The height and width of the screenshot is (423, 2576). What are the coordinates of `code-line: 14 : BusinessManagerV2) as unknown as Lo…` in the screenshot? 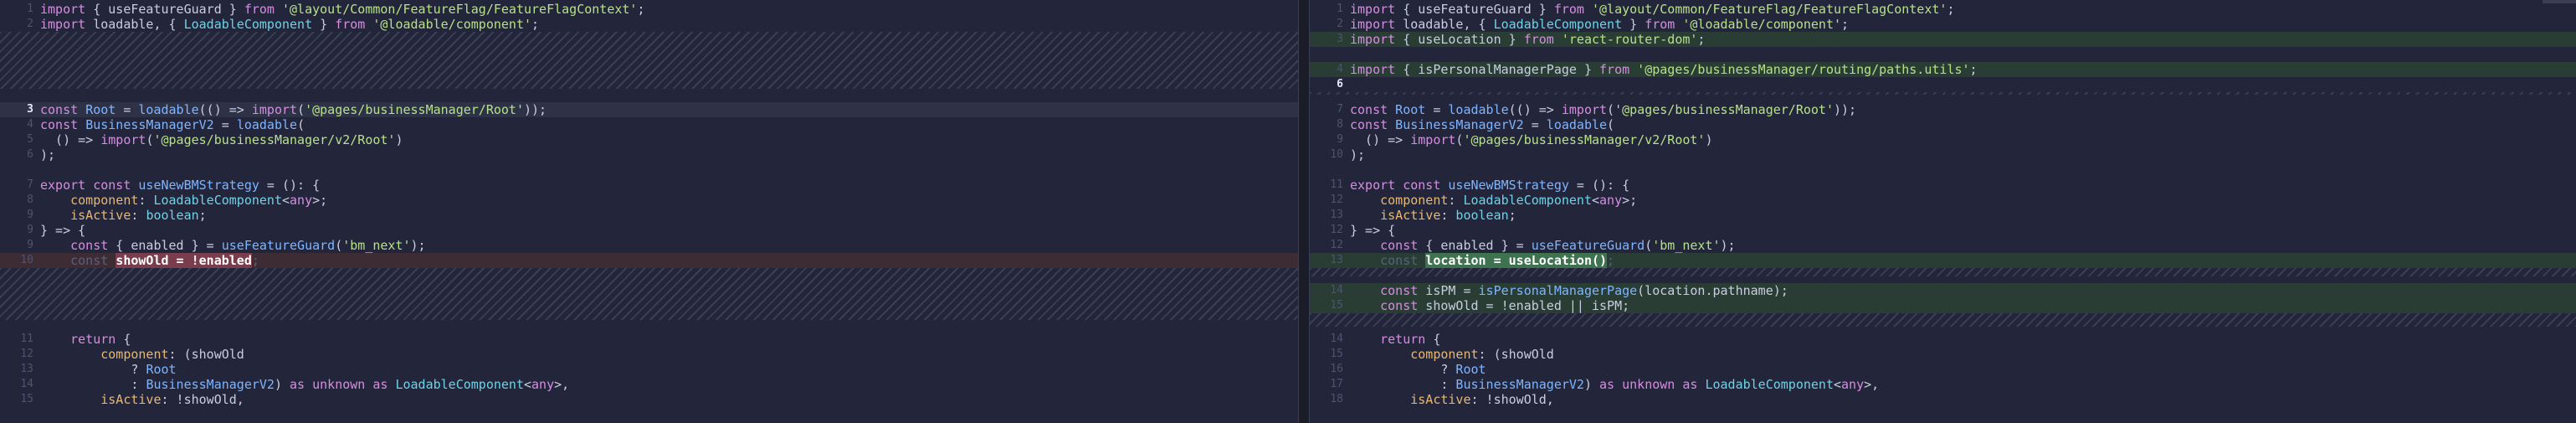 It's located at (649, 384).